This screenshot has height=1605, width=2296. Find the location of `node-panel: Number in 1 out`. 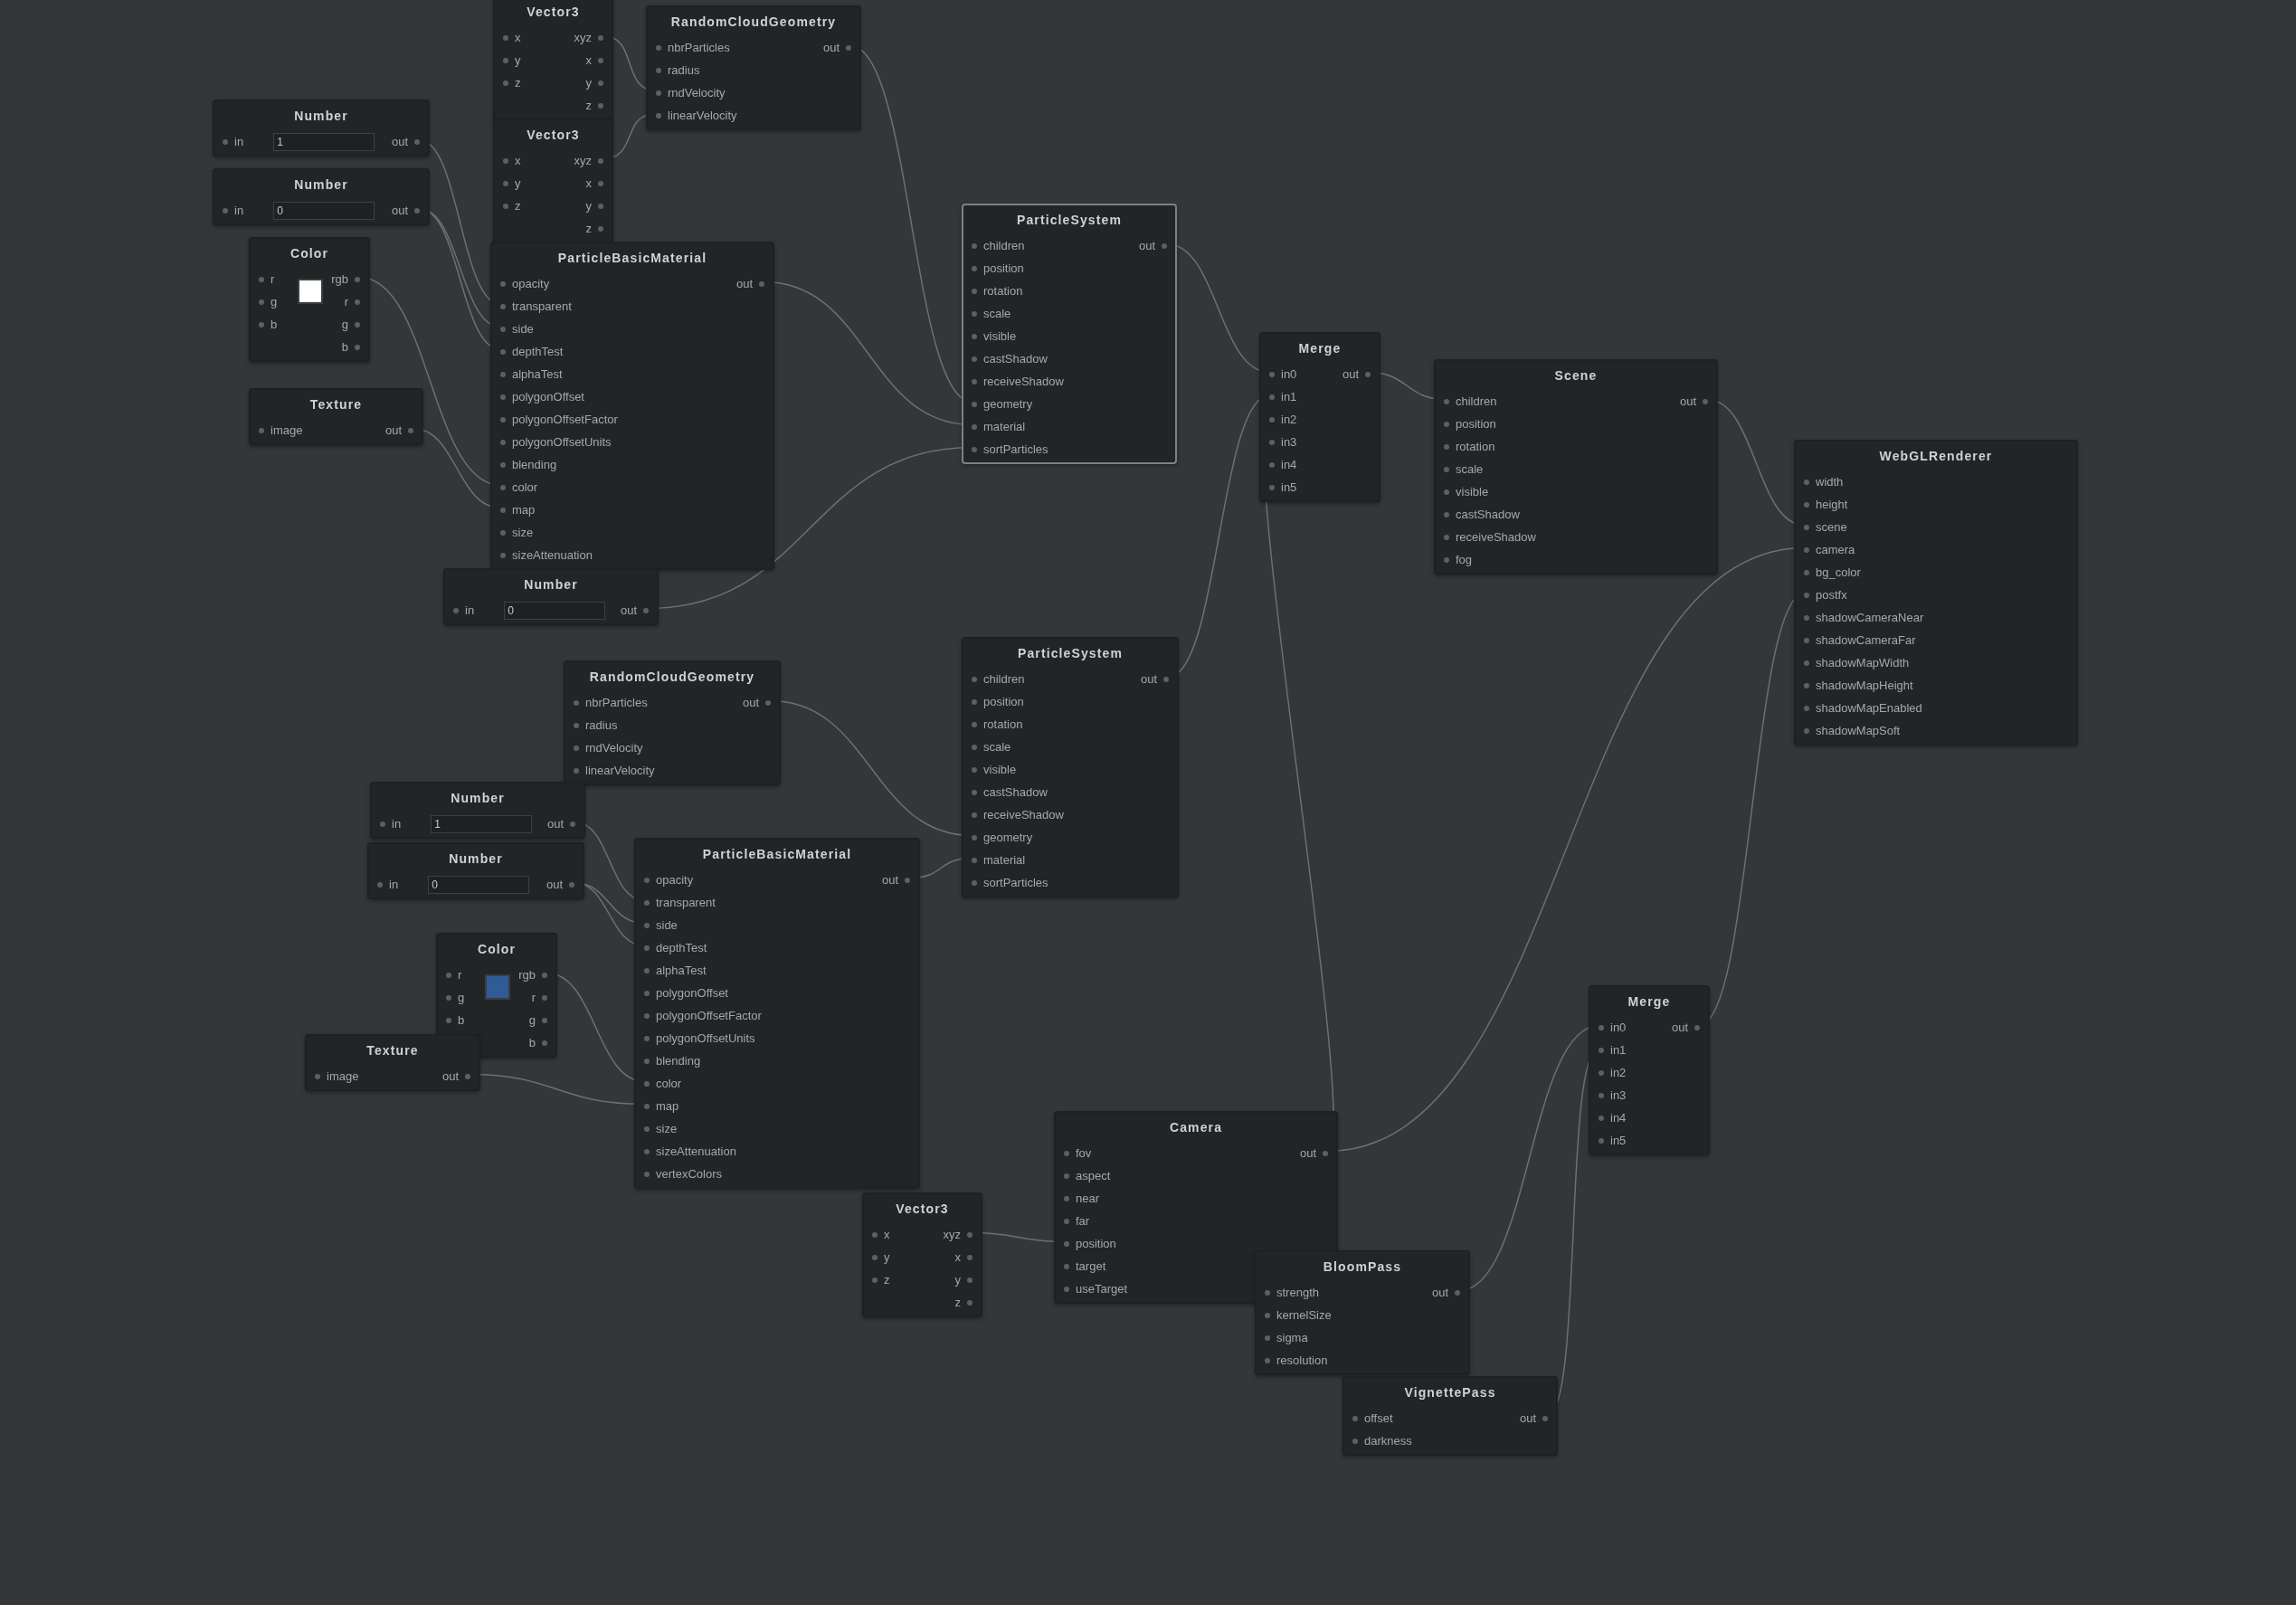

node-panel: Number in 1 out is located at coordinates (321, 128).